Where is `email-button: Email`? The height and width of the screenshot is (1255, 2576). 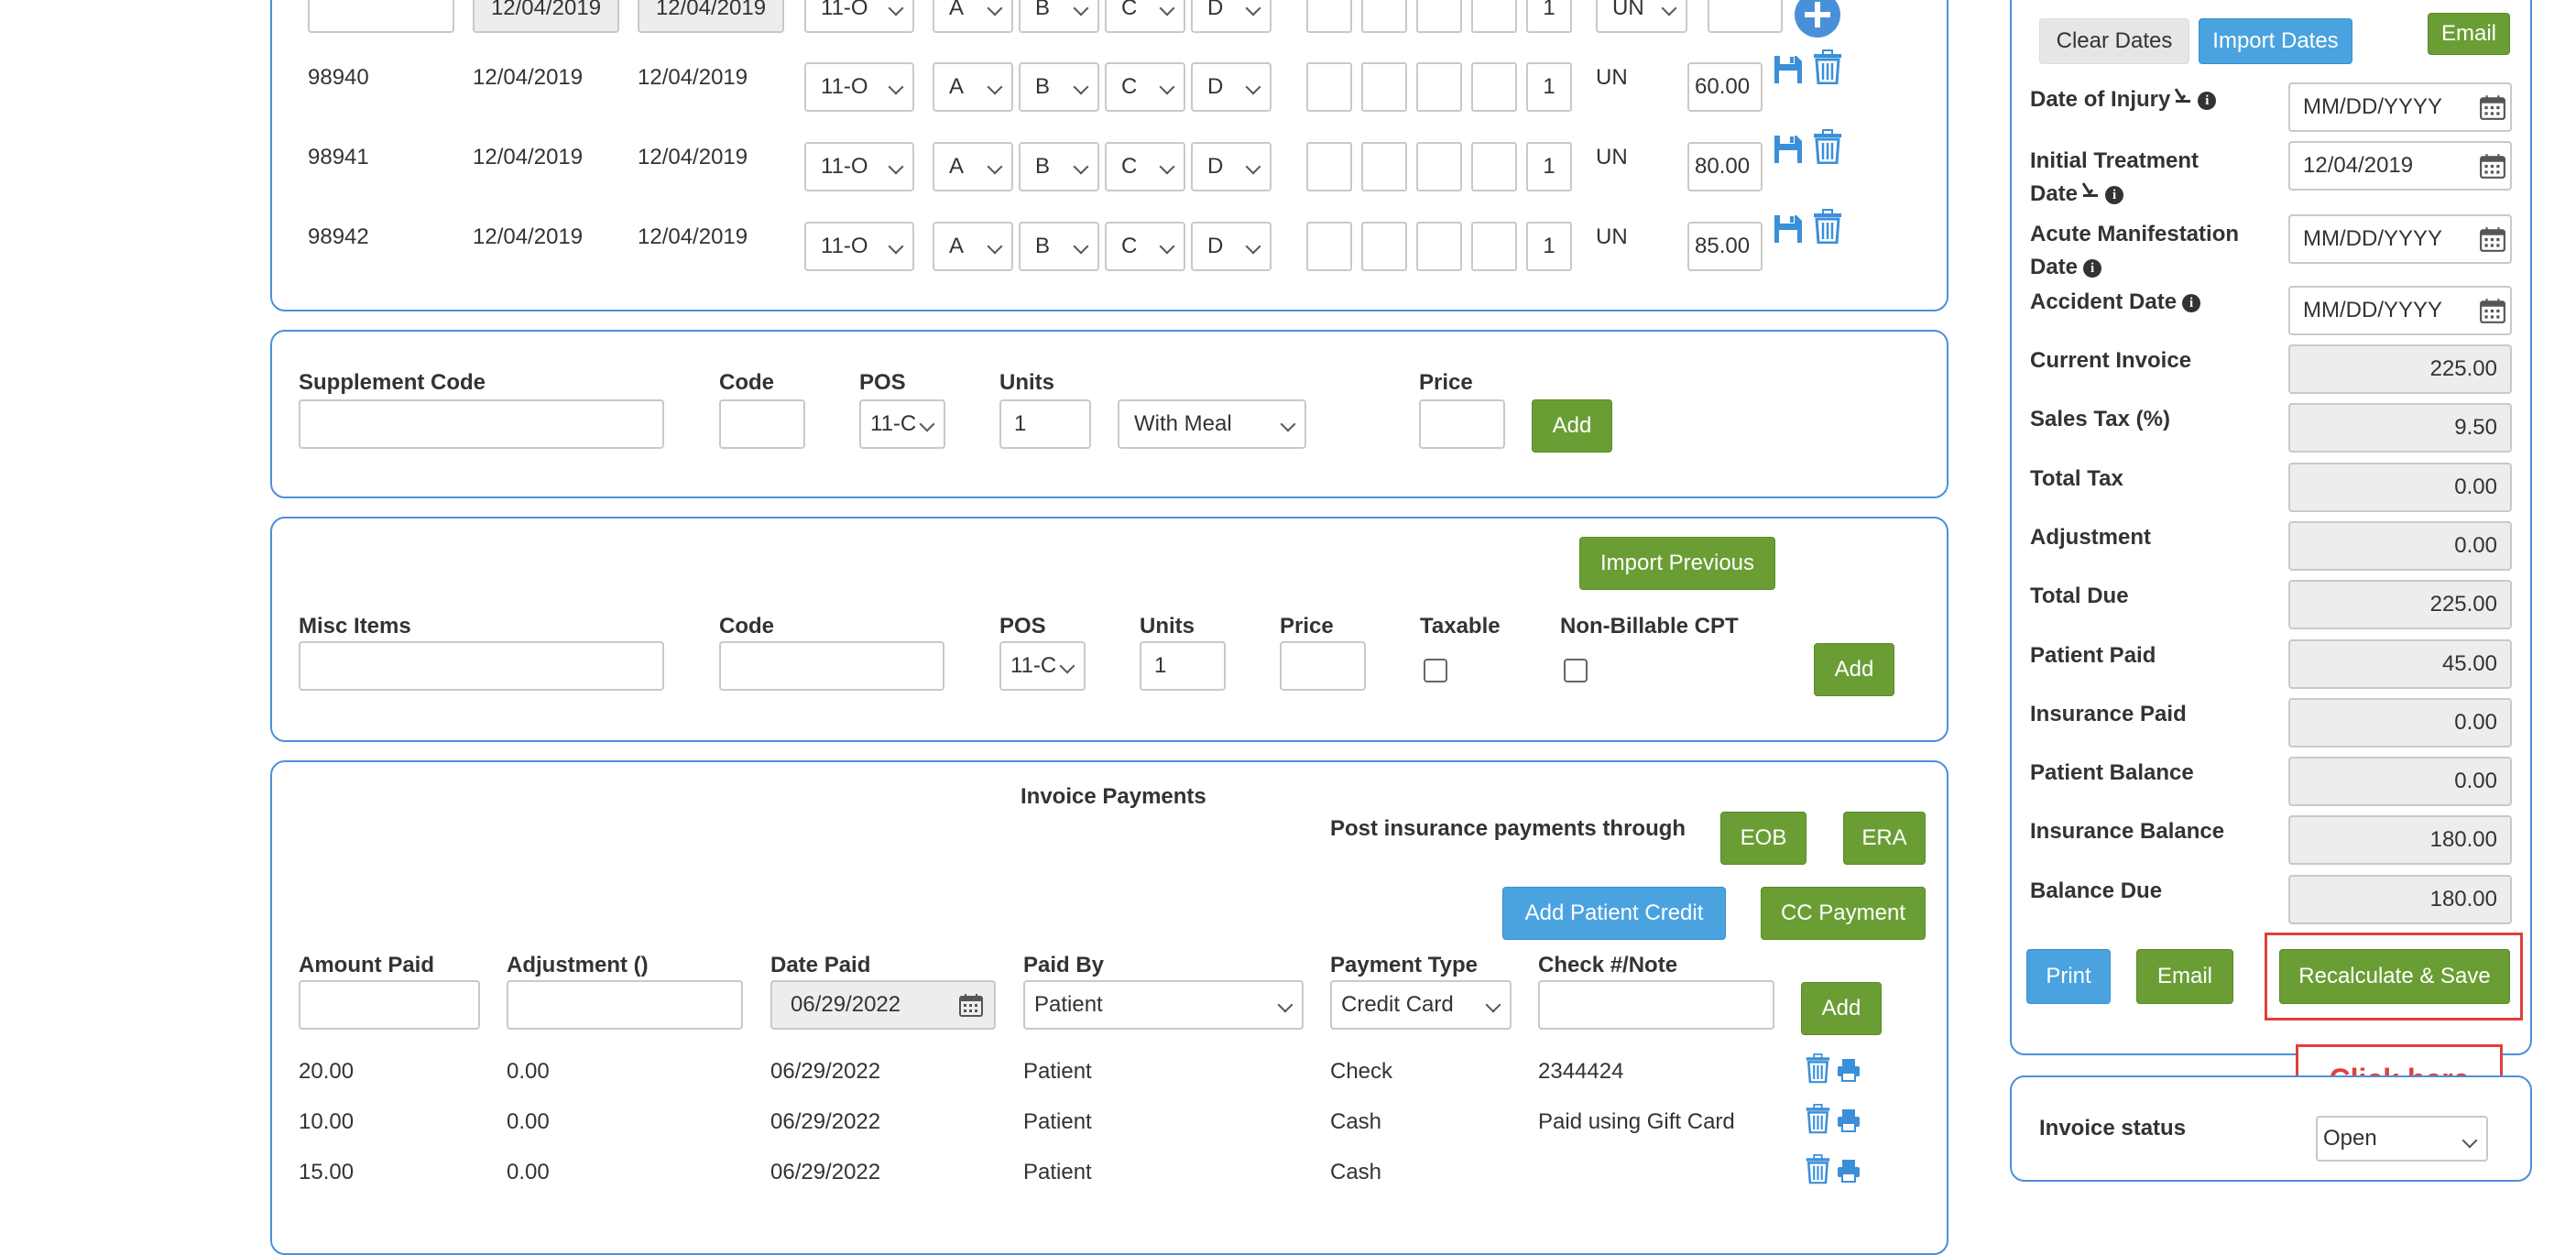 email-button: Email is located at coordinates (2184, 976).